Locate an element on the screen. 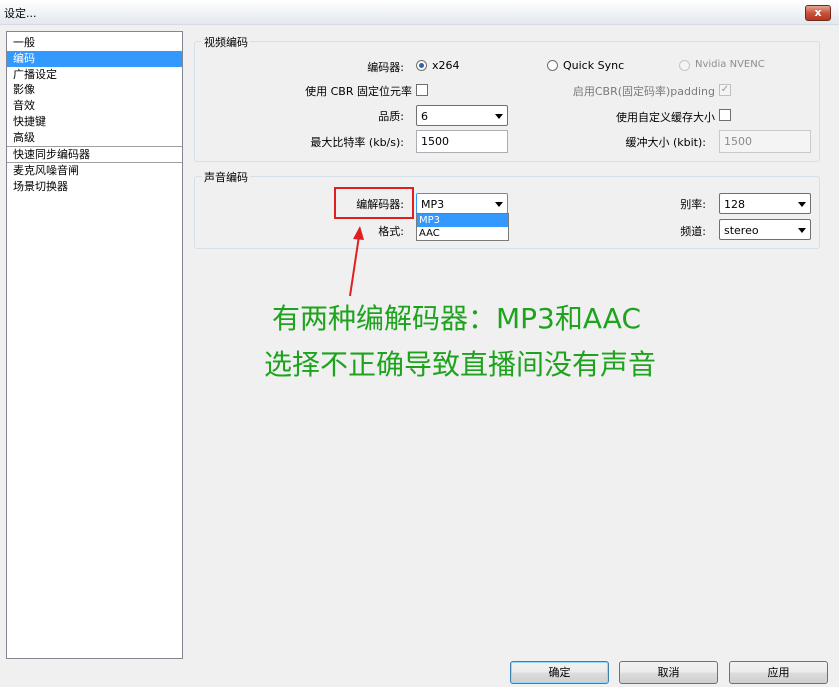  sidebar-item-quicksync: 快速同步编码器 is located at coordinates (94, 154).